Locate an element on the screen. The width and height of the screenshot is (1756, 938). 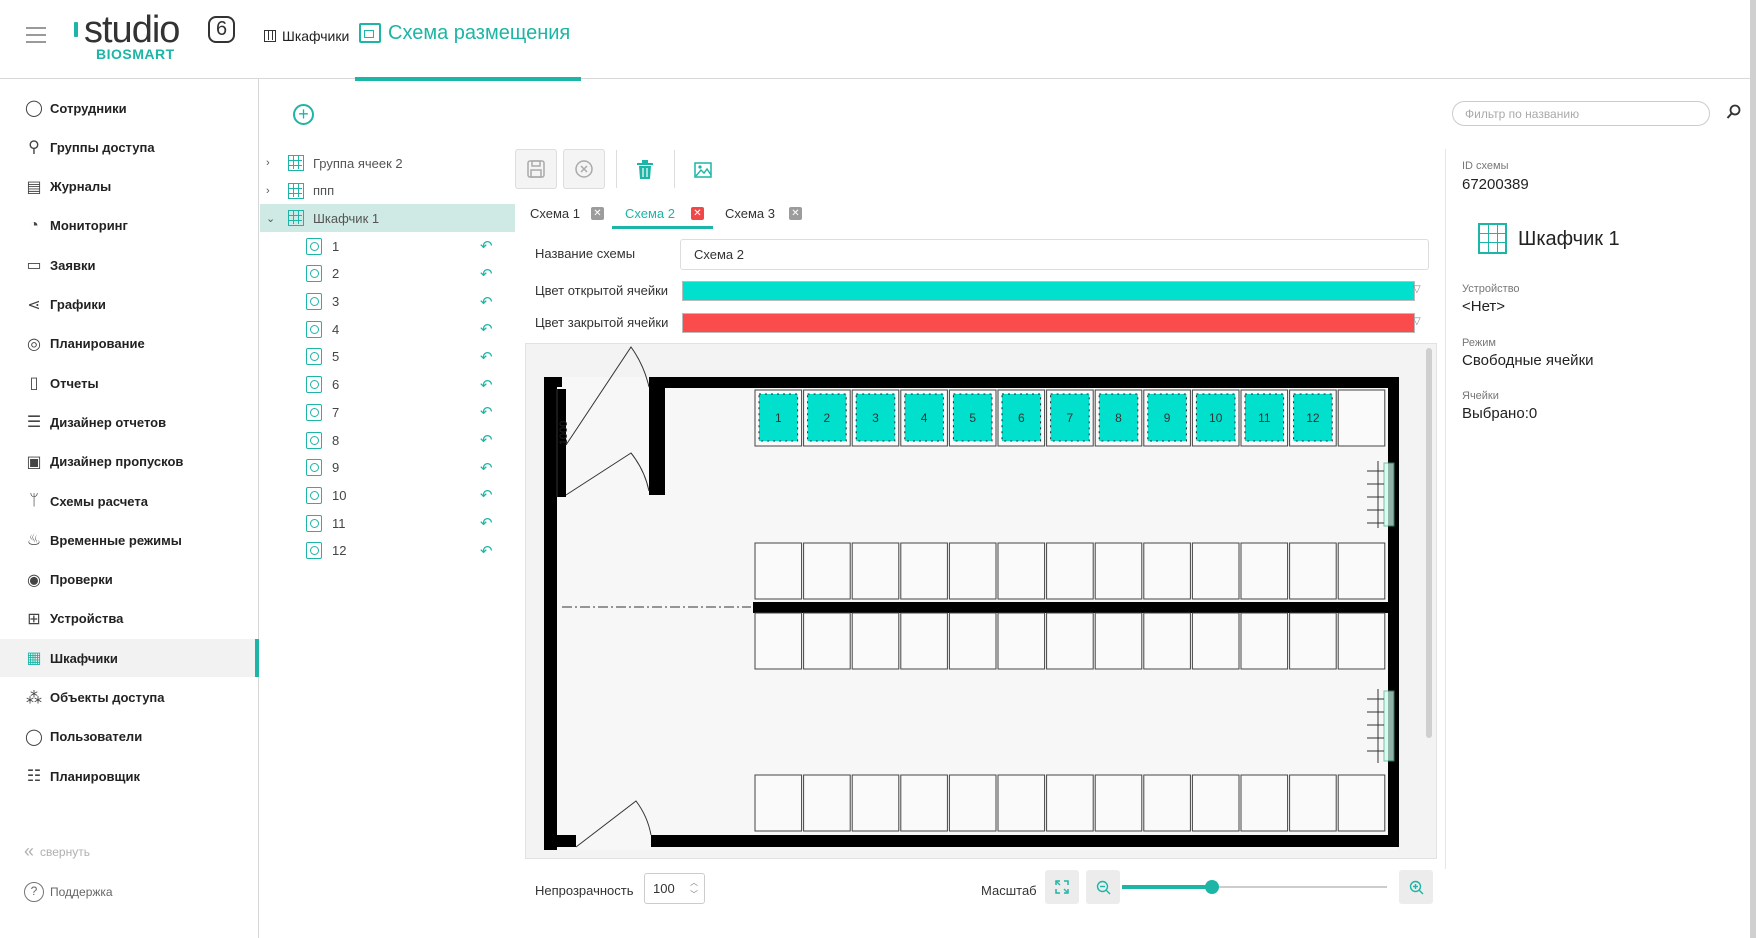
tree-cell-row: 1 ↶ is located at coordinates (387, 246).